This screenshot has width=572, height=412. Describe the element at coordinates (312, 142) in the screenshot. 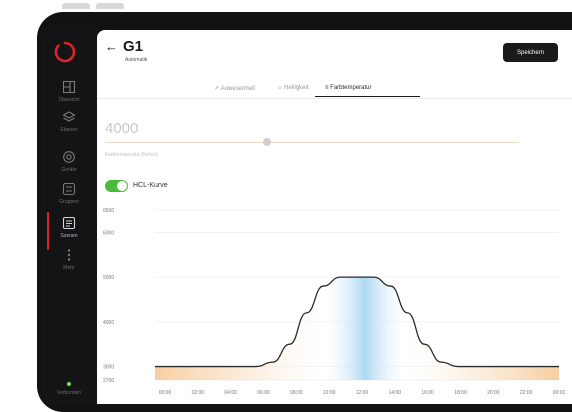

I see `temperature-slider-track` at that location.